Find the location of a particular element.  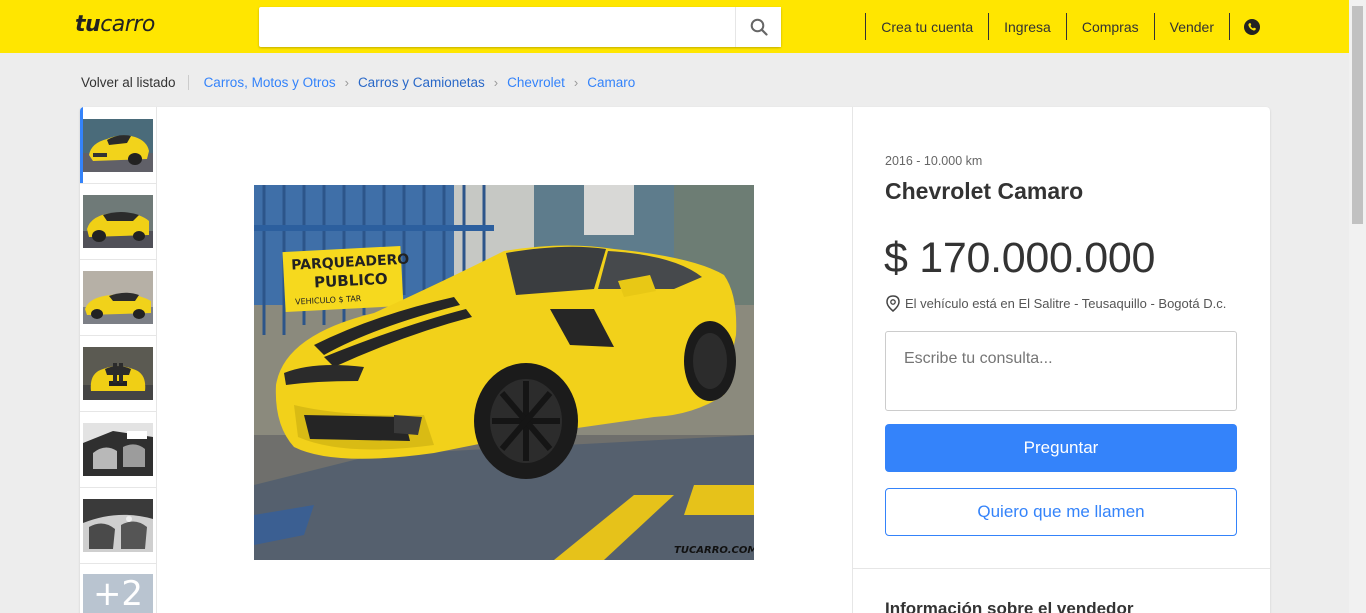

ask-button: Preguntar is located at coordinates (1061, 448).